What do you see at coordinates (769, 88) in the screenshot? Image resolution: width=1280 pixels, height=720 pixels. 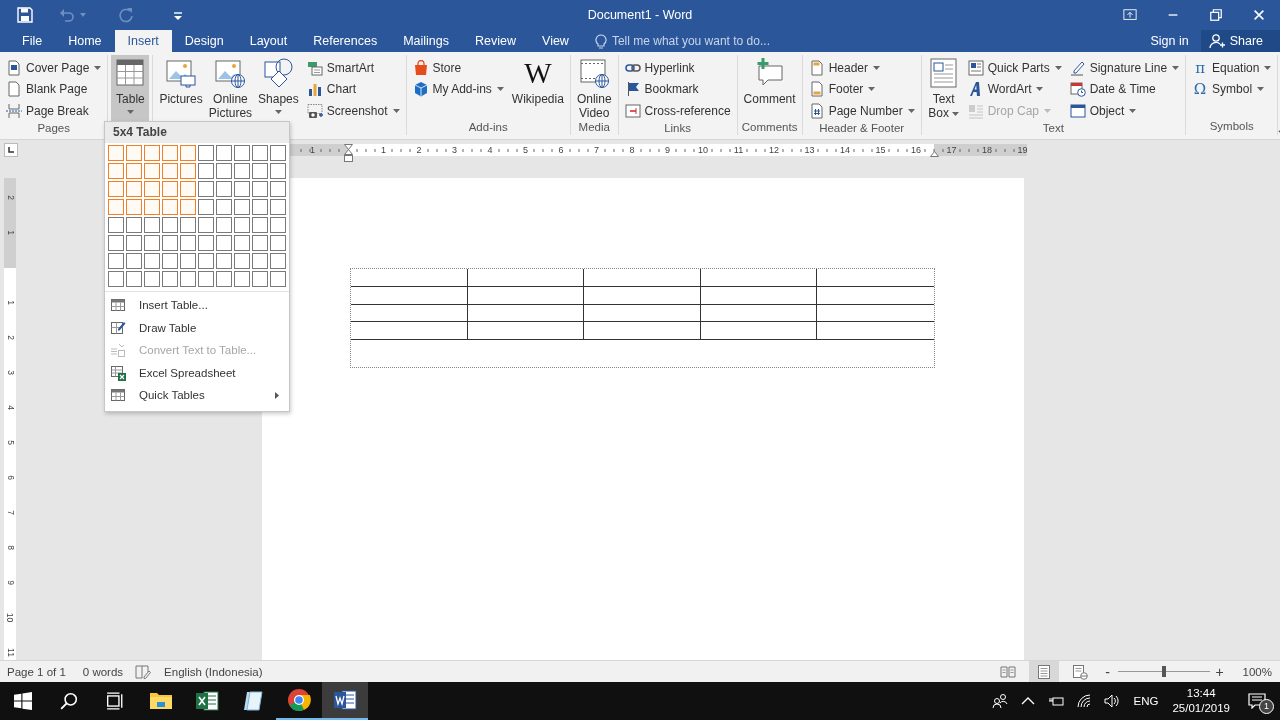 I see `ribbon-button: Comment` at bounding box center [769, 88].